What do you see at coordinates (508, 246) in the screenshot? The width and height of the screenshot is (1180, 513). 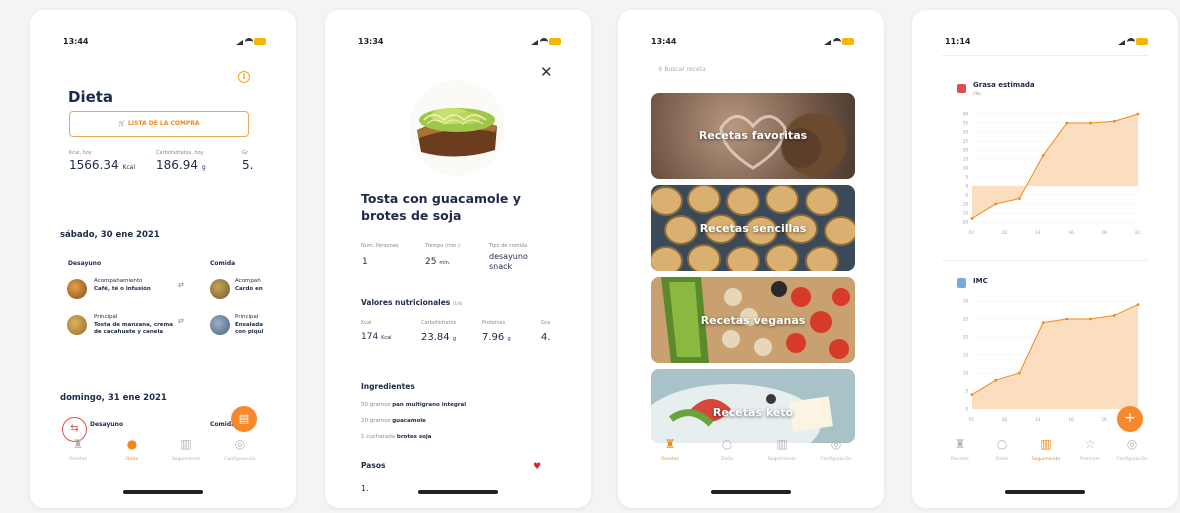 I see `type-label: Tipo de comida` at bounding box center [508, 246].